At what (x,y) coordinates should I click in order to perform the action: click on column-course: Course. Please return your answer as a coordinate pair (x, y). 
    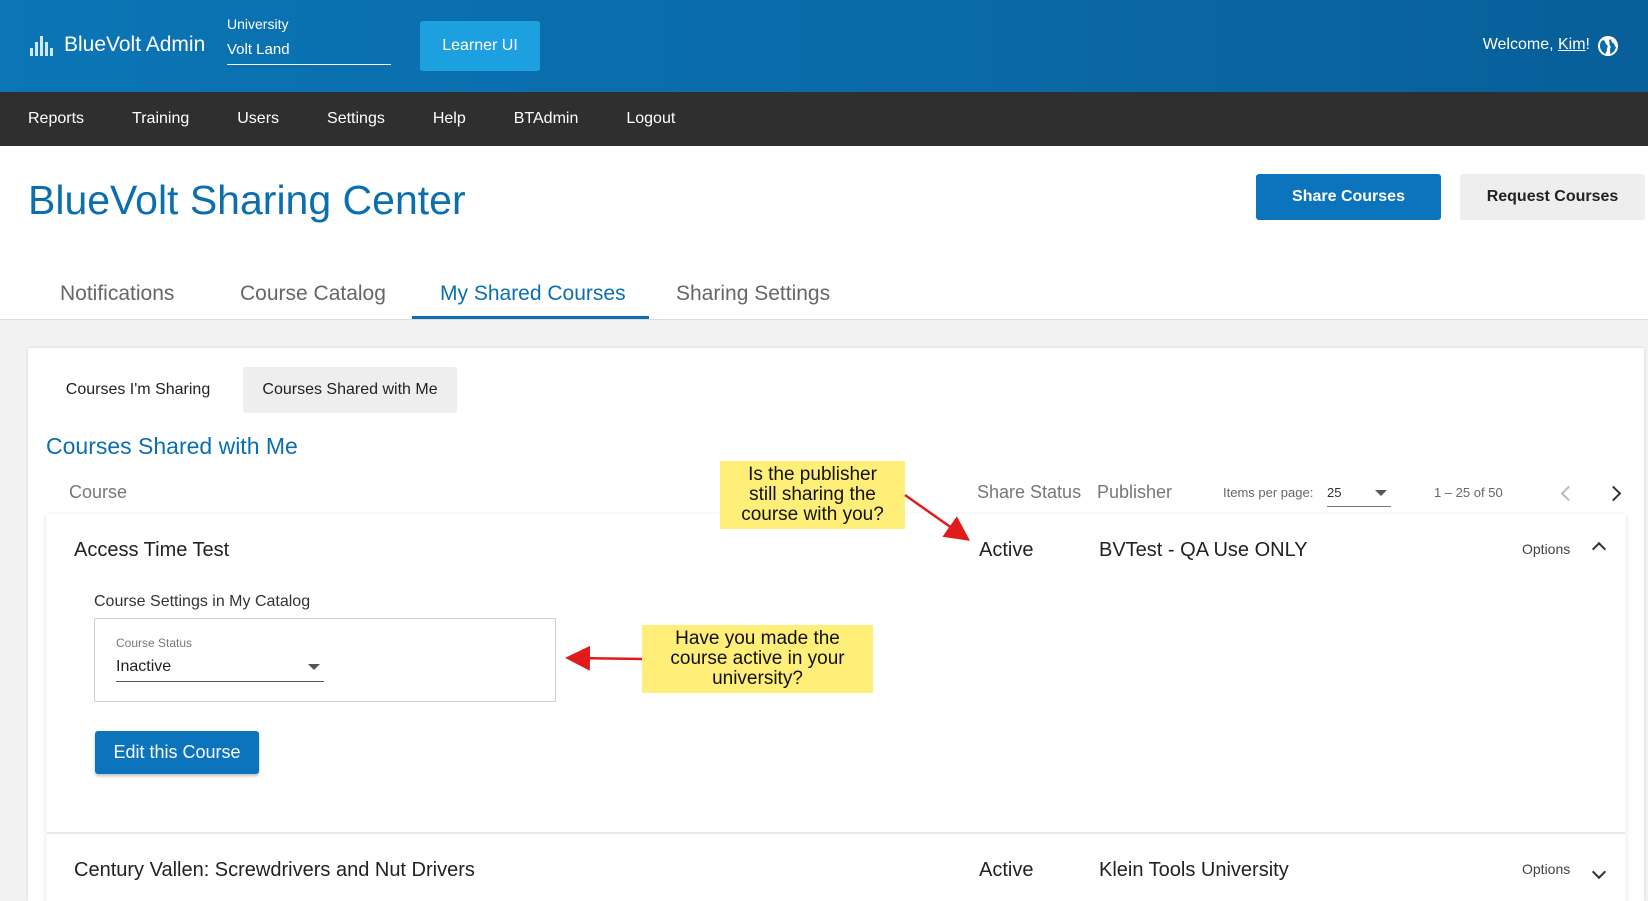
    Looking at the image, I should click on (98, 492).